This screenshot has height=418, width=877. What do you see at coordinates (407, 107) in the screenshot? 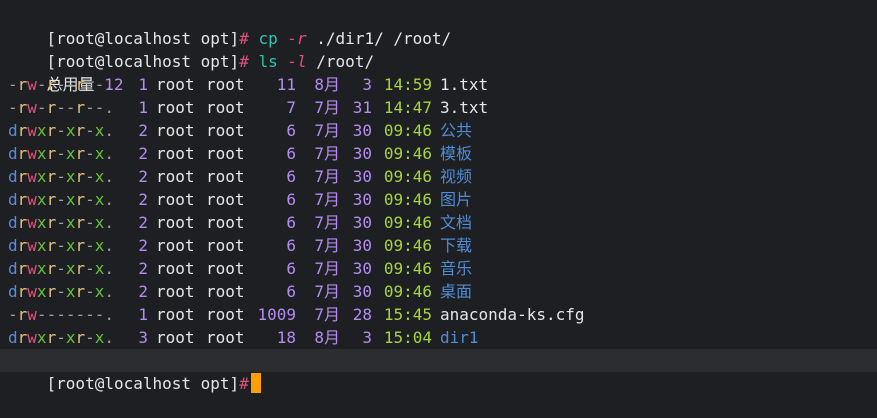
I see `time: 14:47` at bounding box center [407, 107].